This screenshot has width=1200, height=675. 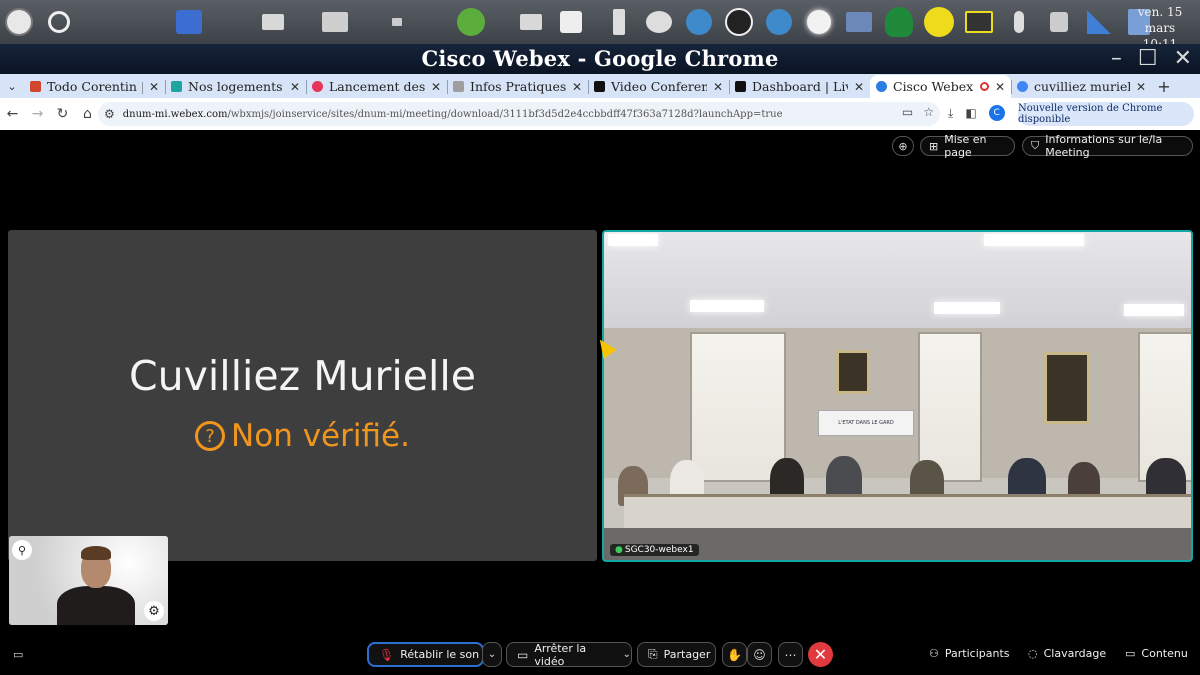 What do you see at coordinates (727, 306) in the screenshot?
I see `ceiling-light` at bounding box center [727, 306].